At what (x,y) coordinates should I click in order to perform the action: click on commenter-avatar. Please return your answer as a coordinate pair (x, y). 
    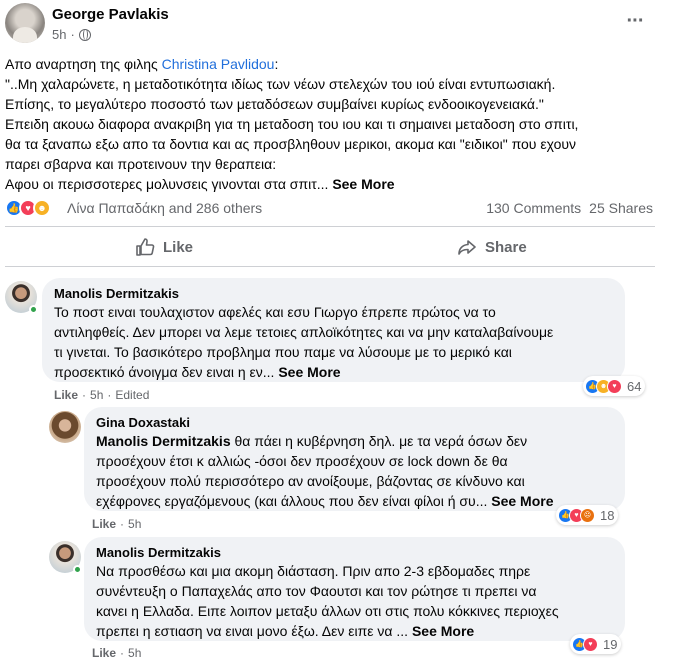
    Looking at the image, I should click on (65, 427).